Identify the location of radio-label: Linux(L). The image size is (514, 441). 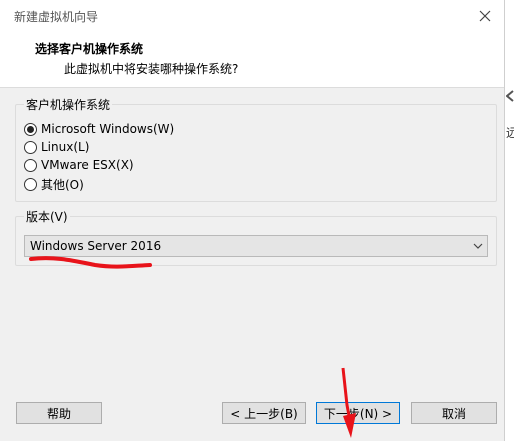
(65, 147).